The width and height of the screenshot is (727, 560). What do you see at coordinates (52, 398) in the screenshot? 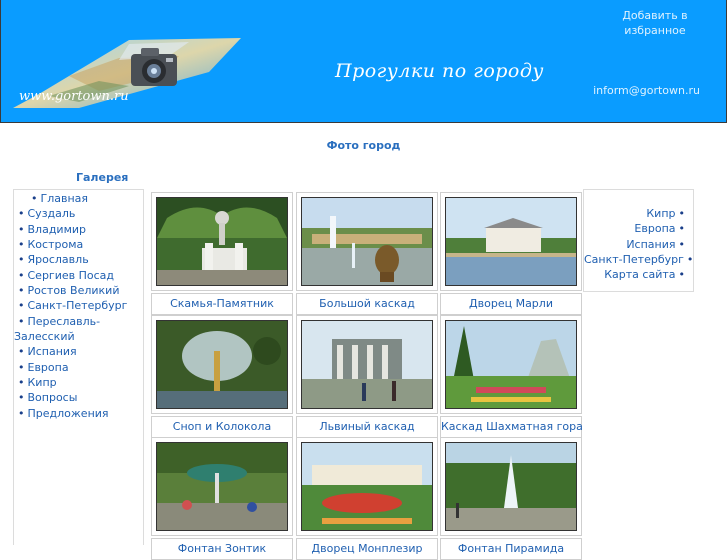
I see `nav-item-label: Вопросы` at bounding box center [52, 398].